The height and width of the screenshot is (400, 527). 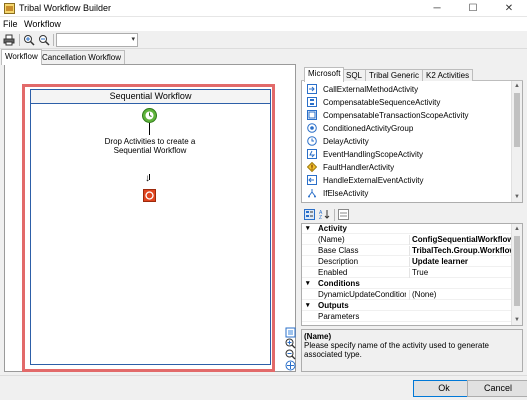 I want to click on title-bar: Tribal Workflow Builder ─ ☐ ✕, so click(x=263, y=8).